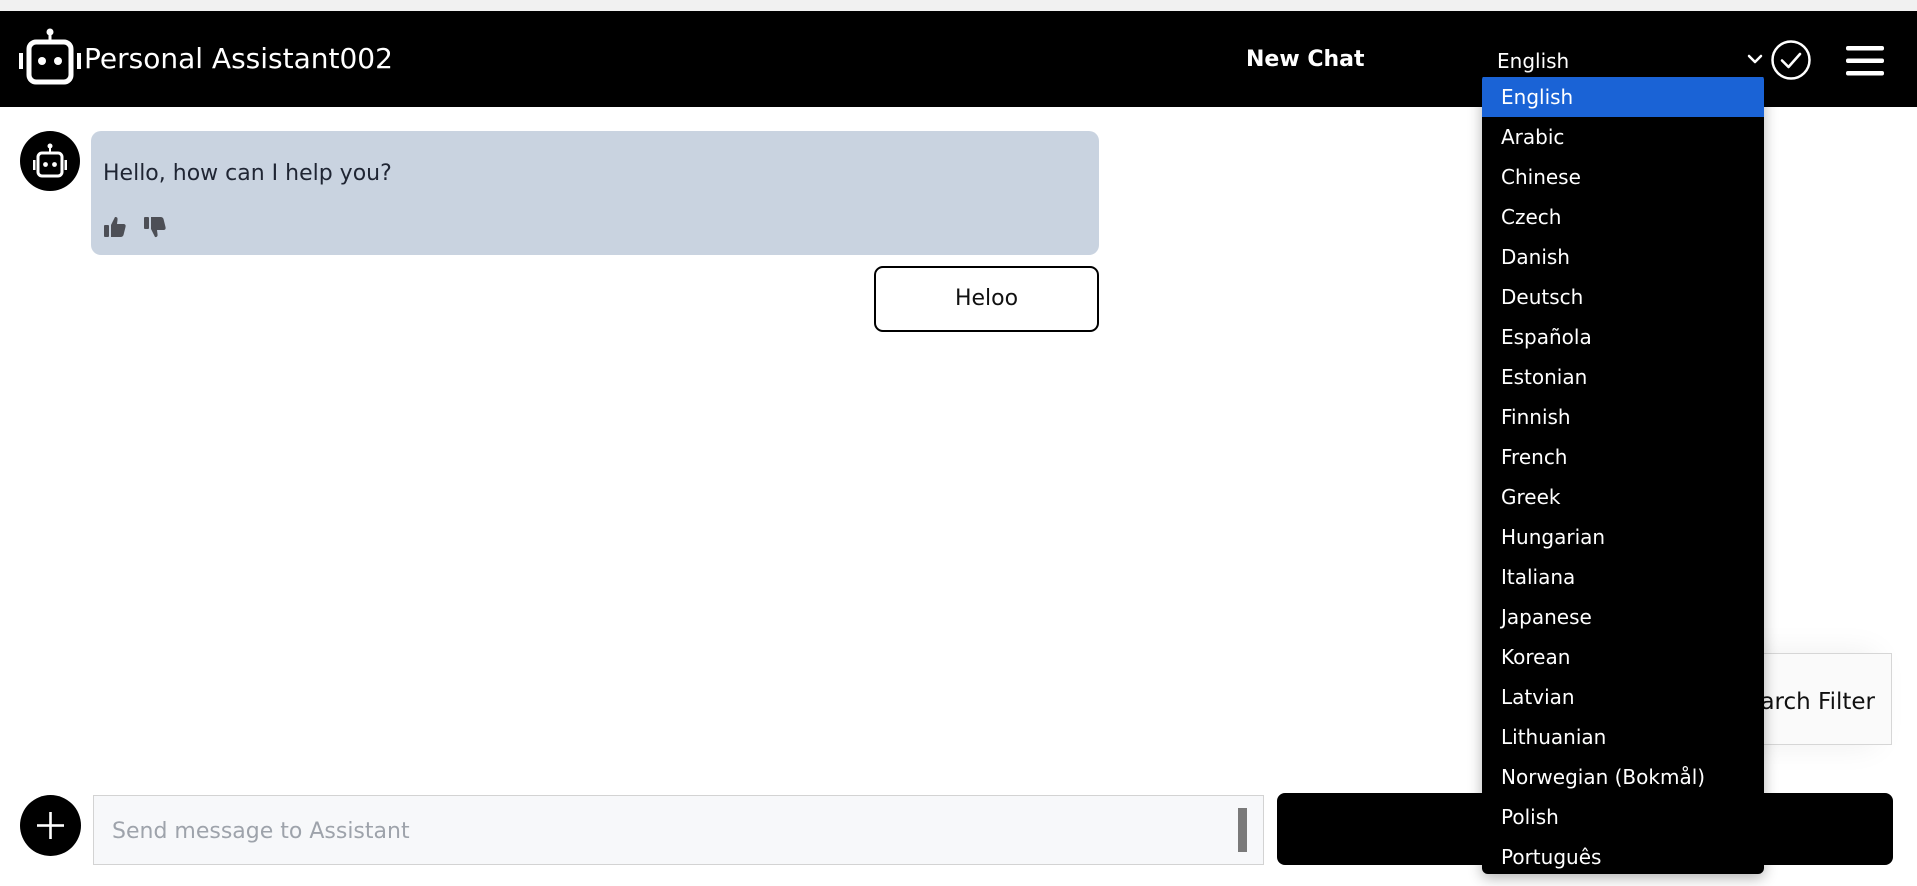 The height and width of the screenshot is (886, 1917). What do you see at coordinates (1623, 537) in the screenshot?
I see `language-option: Hungarian` at bounding box center [1623, 537].